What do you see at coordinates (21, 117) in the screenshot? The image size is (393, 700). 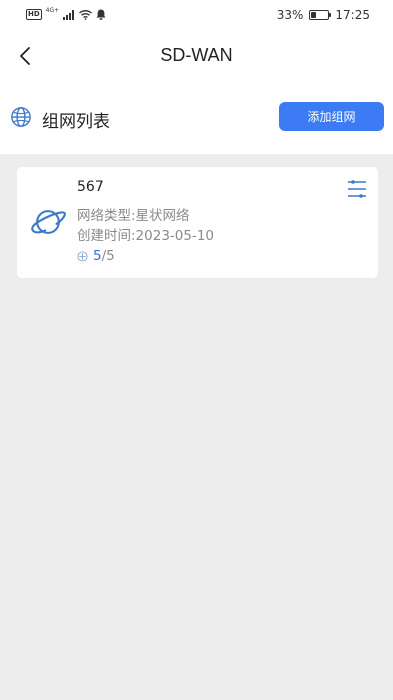 I see `globe-icon` at bounding box center [21, 117].